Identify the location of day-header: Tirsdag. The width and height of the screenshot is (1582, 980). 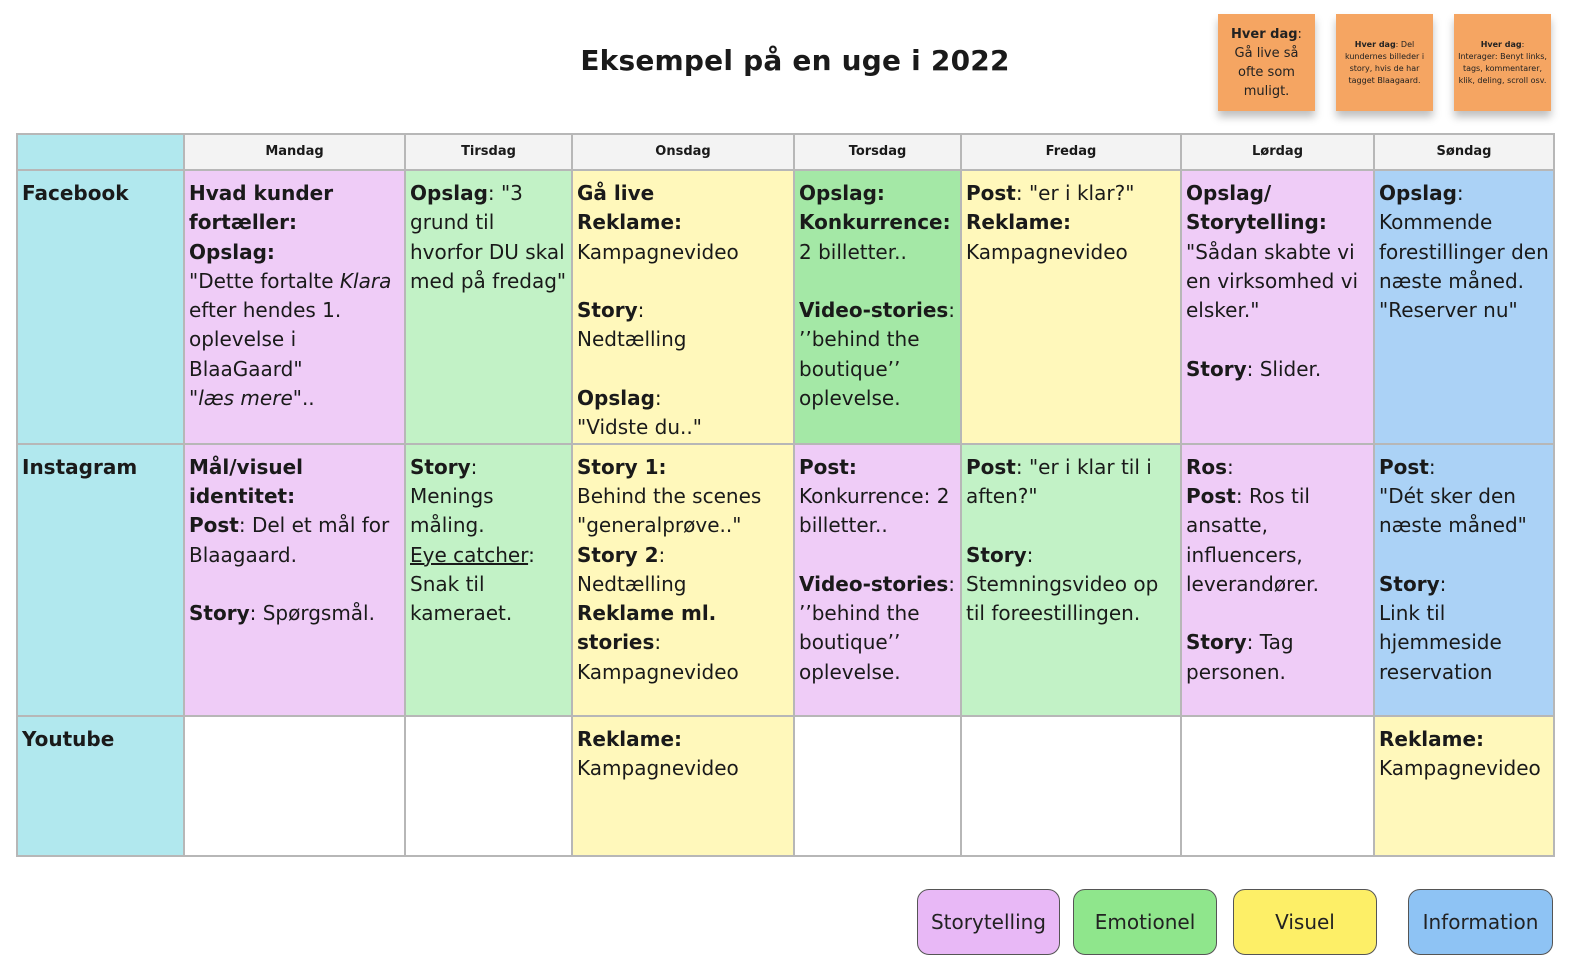
(488, 152).